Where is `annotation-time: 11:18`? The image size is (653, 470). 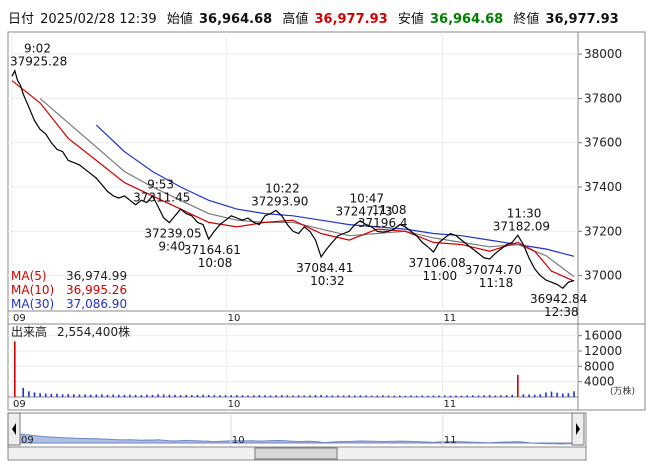 annotation-time: 11:18 is located at coordinates (496, 283).